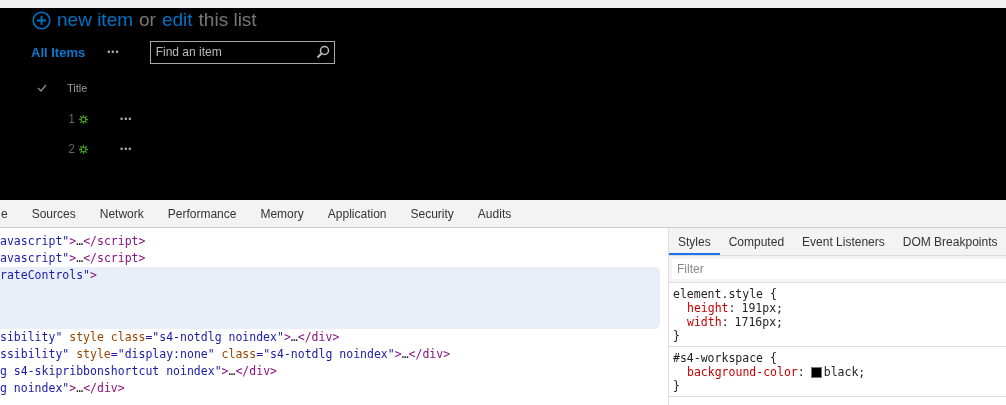 This screenshot has height=405, width=1006. What do you see at coordinates (725, 294) in the screenshot?
I see `css-selector: element.style {` at bounding box center [725, 294].